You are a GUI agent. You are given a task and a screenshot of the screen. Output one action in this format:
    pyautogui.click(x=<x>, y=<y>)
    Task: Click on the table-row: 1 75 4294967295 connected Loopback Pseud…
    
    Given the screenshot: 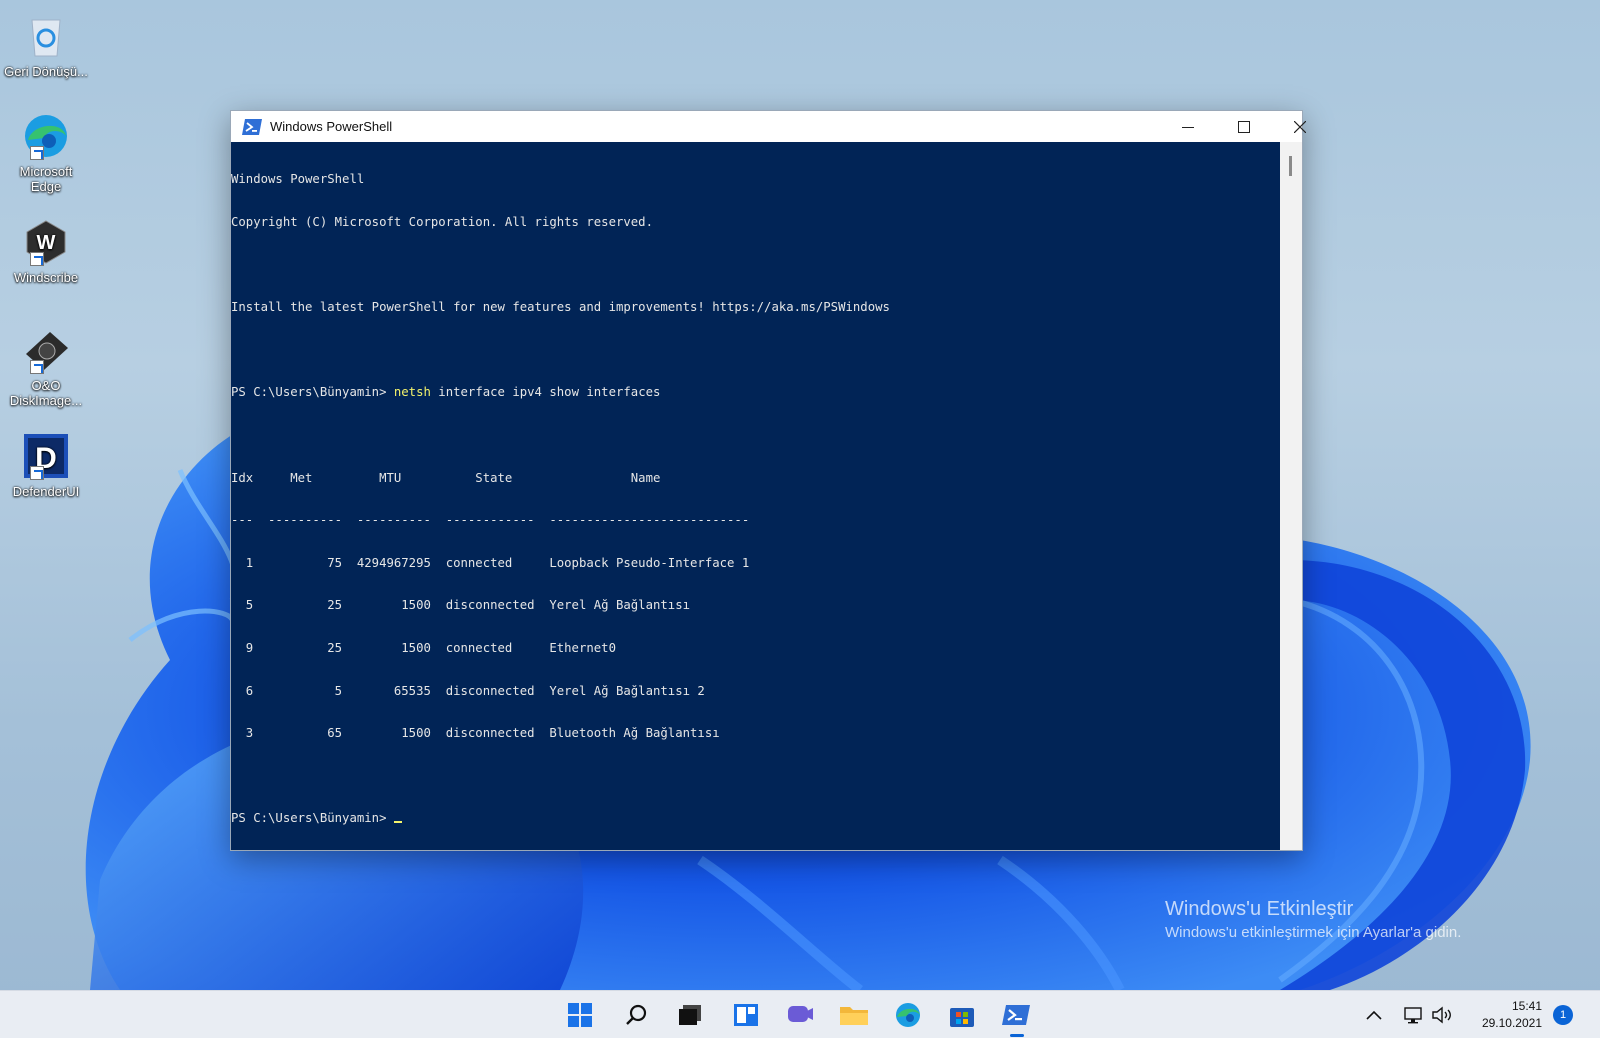 What is the action you would take?
    pyautogui.click(x=490, y=562)
    